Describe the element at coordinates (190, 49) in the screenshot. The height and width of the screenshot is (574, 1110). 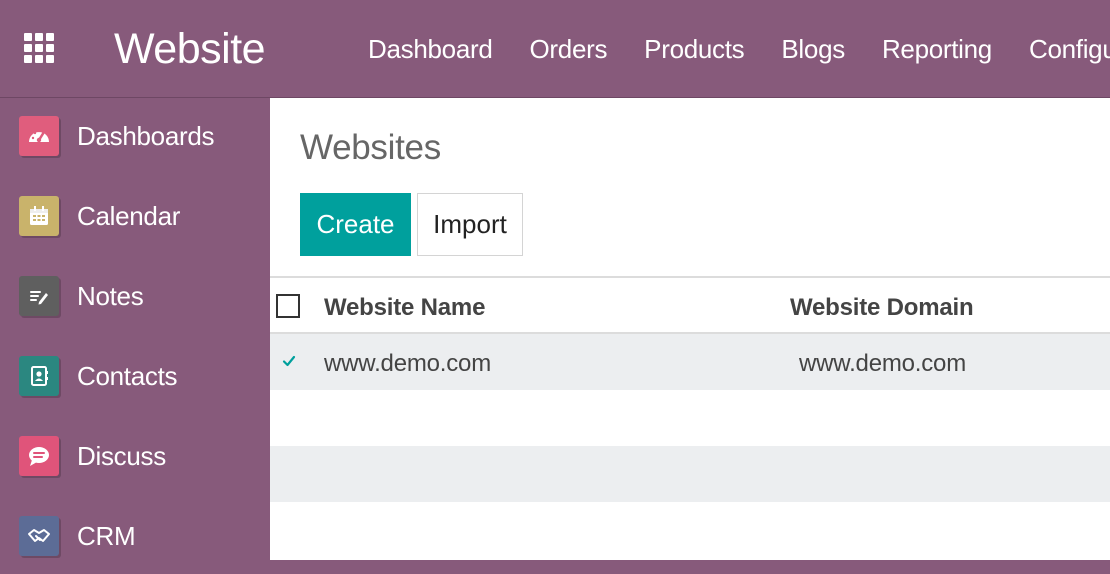
I see `app-title: Website` at that location.